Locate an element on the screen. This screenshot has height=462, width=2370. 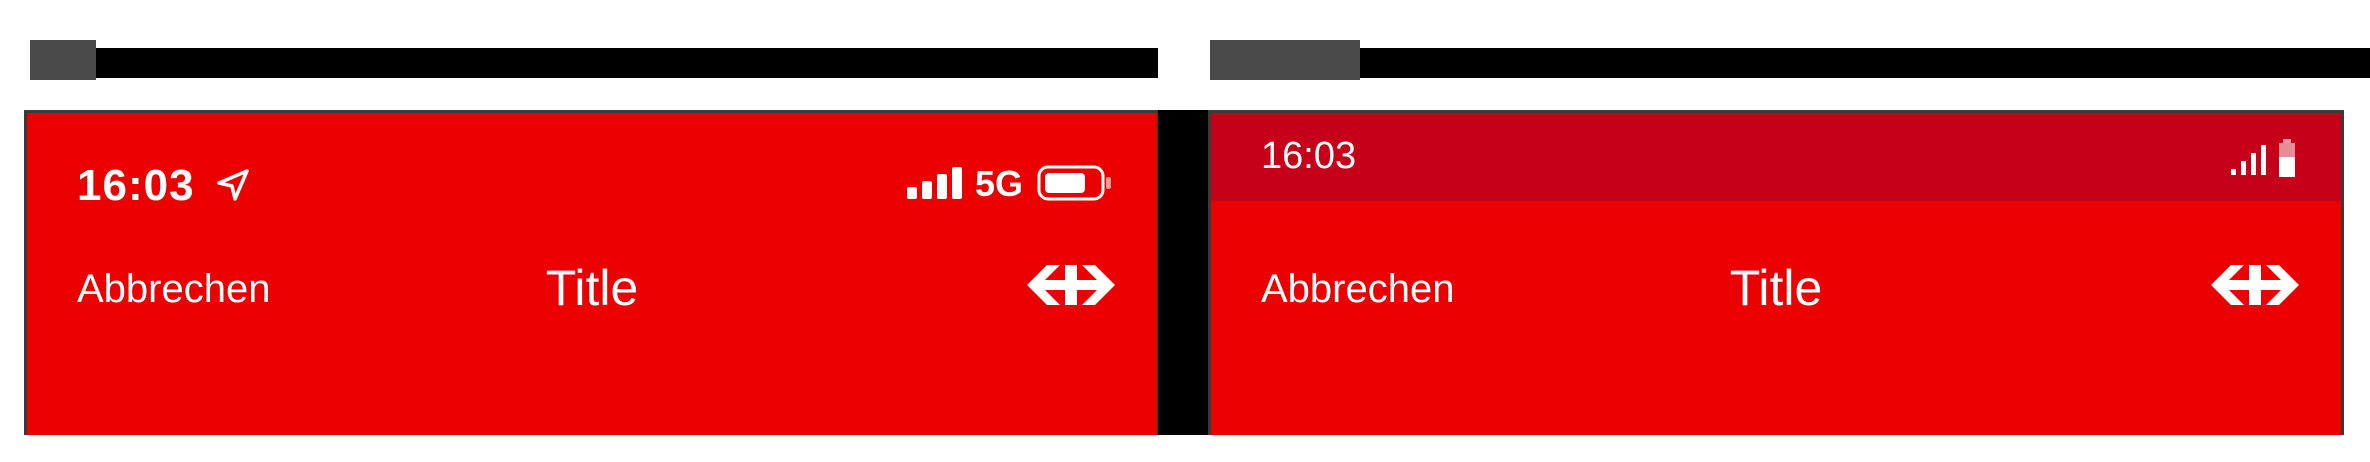
location-arrow-icon is located at coordinates (233, 185).